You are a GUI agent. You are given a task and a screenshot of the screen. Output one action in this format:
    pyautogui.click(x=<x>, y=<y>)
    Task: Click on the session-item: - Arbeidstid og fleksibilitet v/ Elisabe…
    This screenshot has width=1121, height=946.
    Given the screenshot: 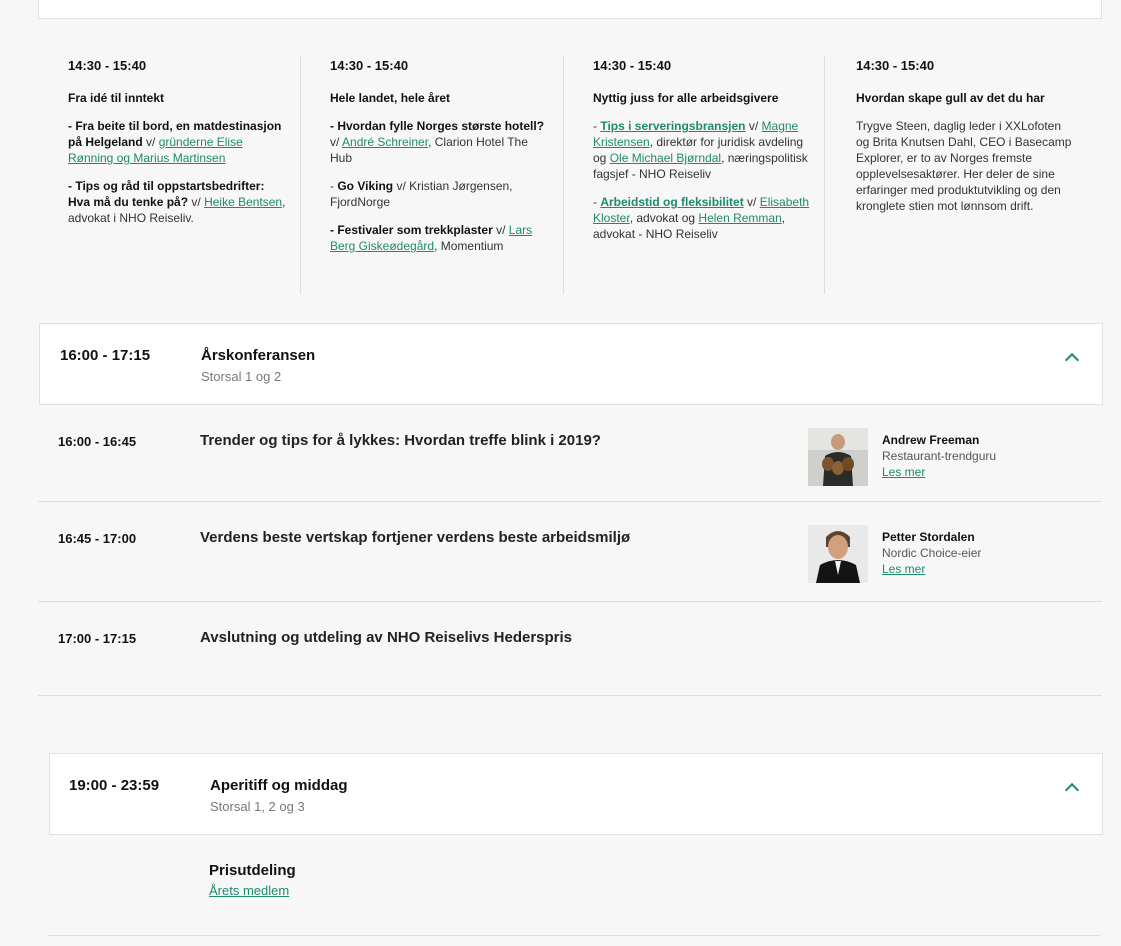 What is the action you would take?
    pyautogui.click(x=703, y=218)
    